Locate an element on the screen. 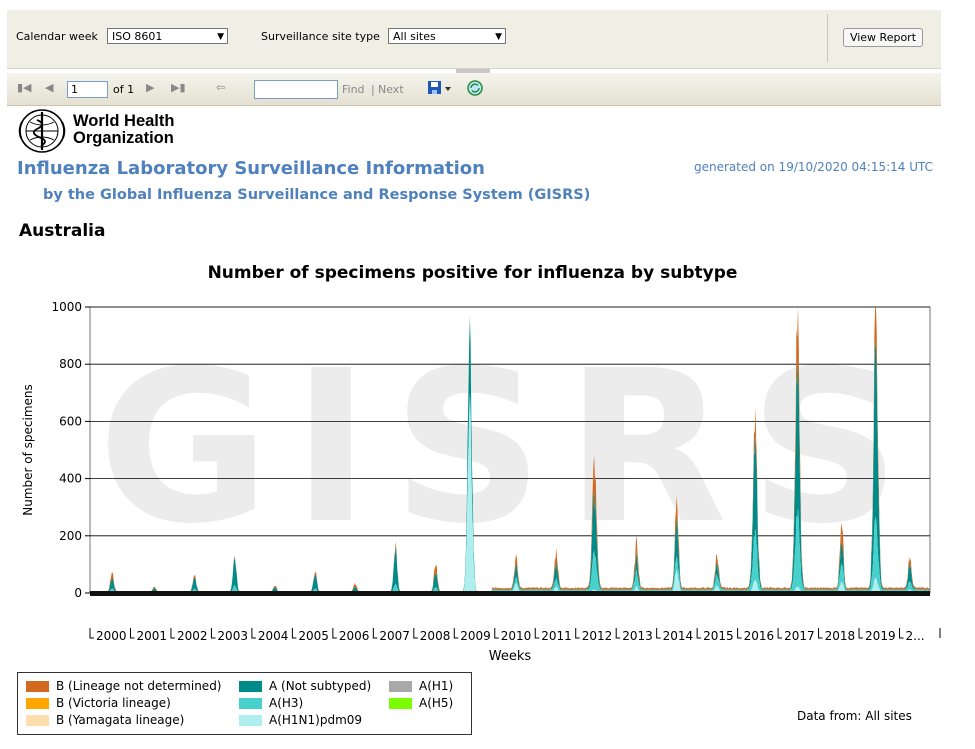 This screenshot has height=749, width=975. x-tick-label: 2017 is located at coordinates (799, 636).